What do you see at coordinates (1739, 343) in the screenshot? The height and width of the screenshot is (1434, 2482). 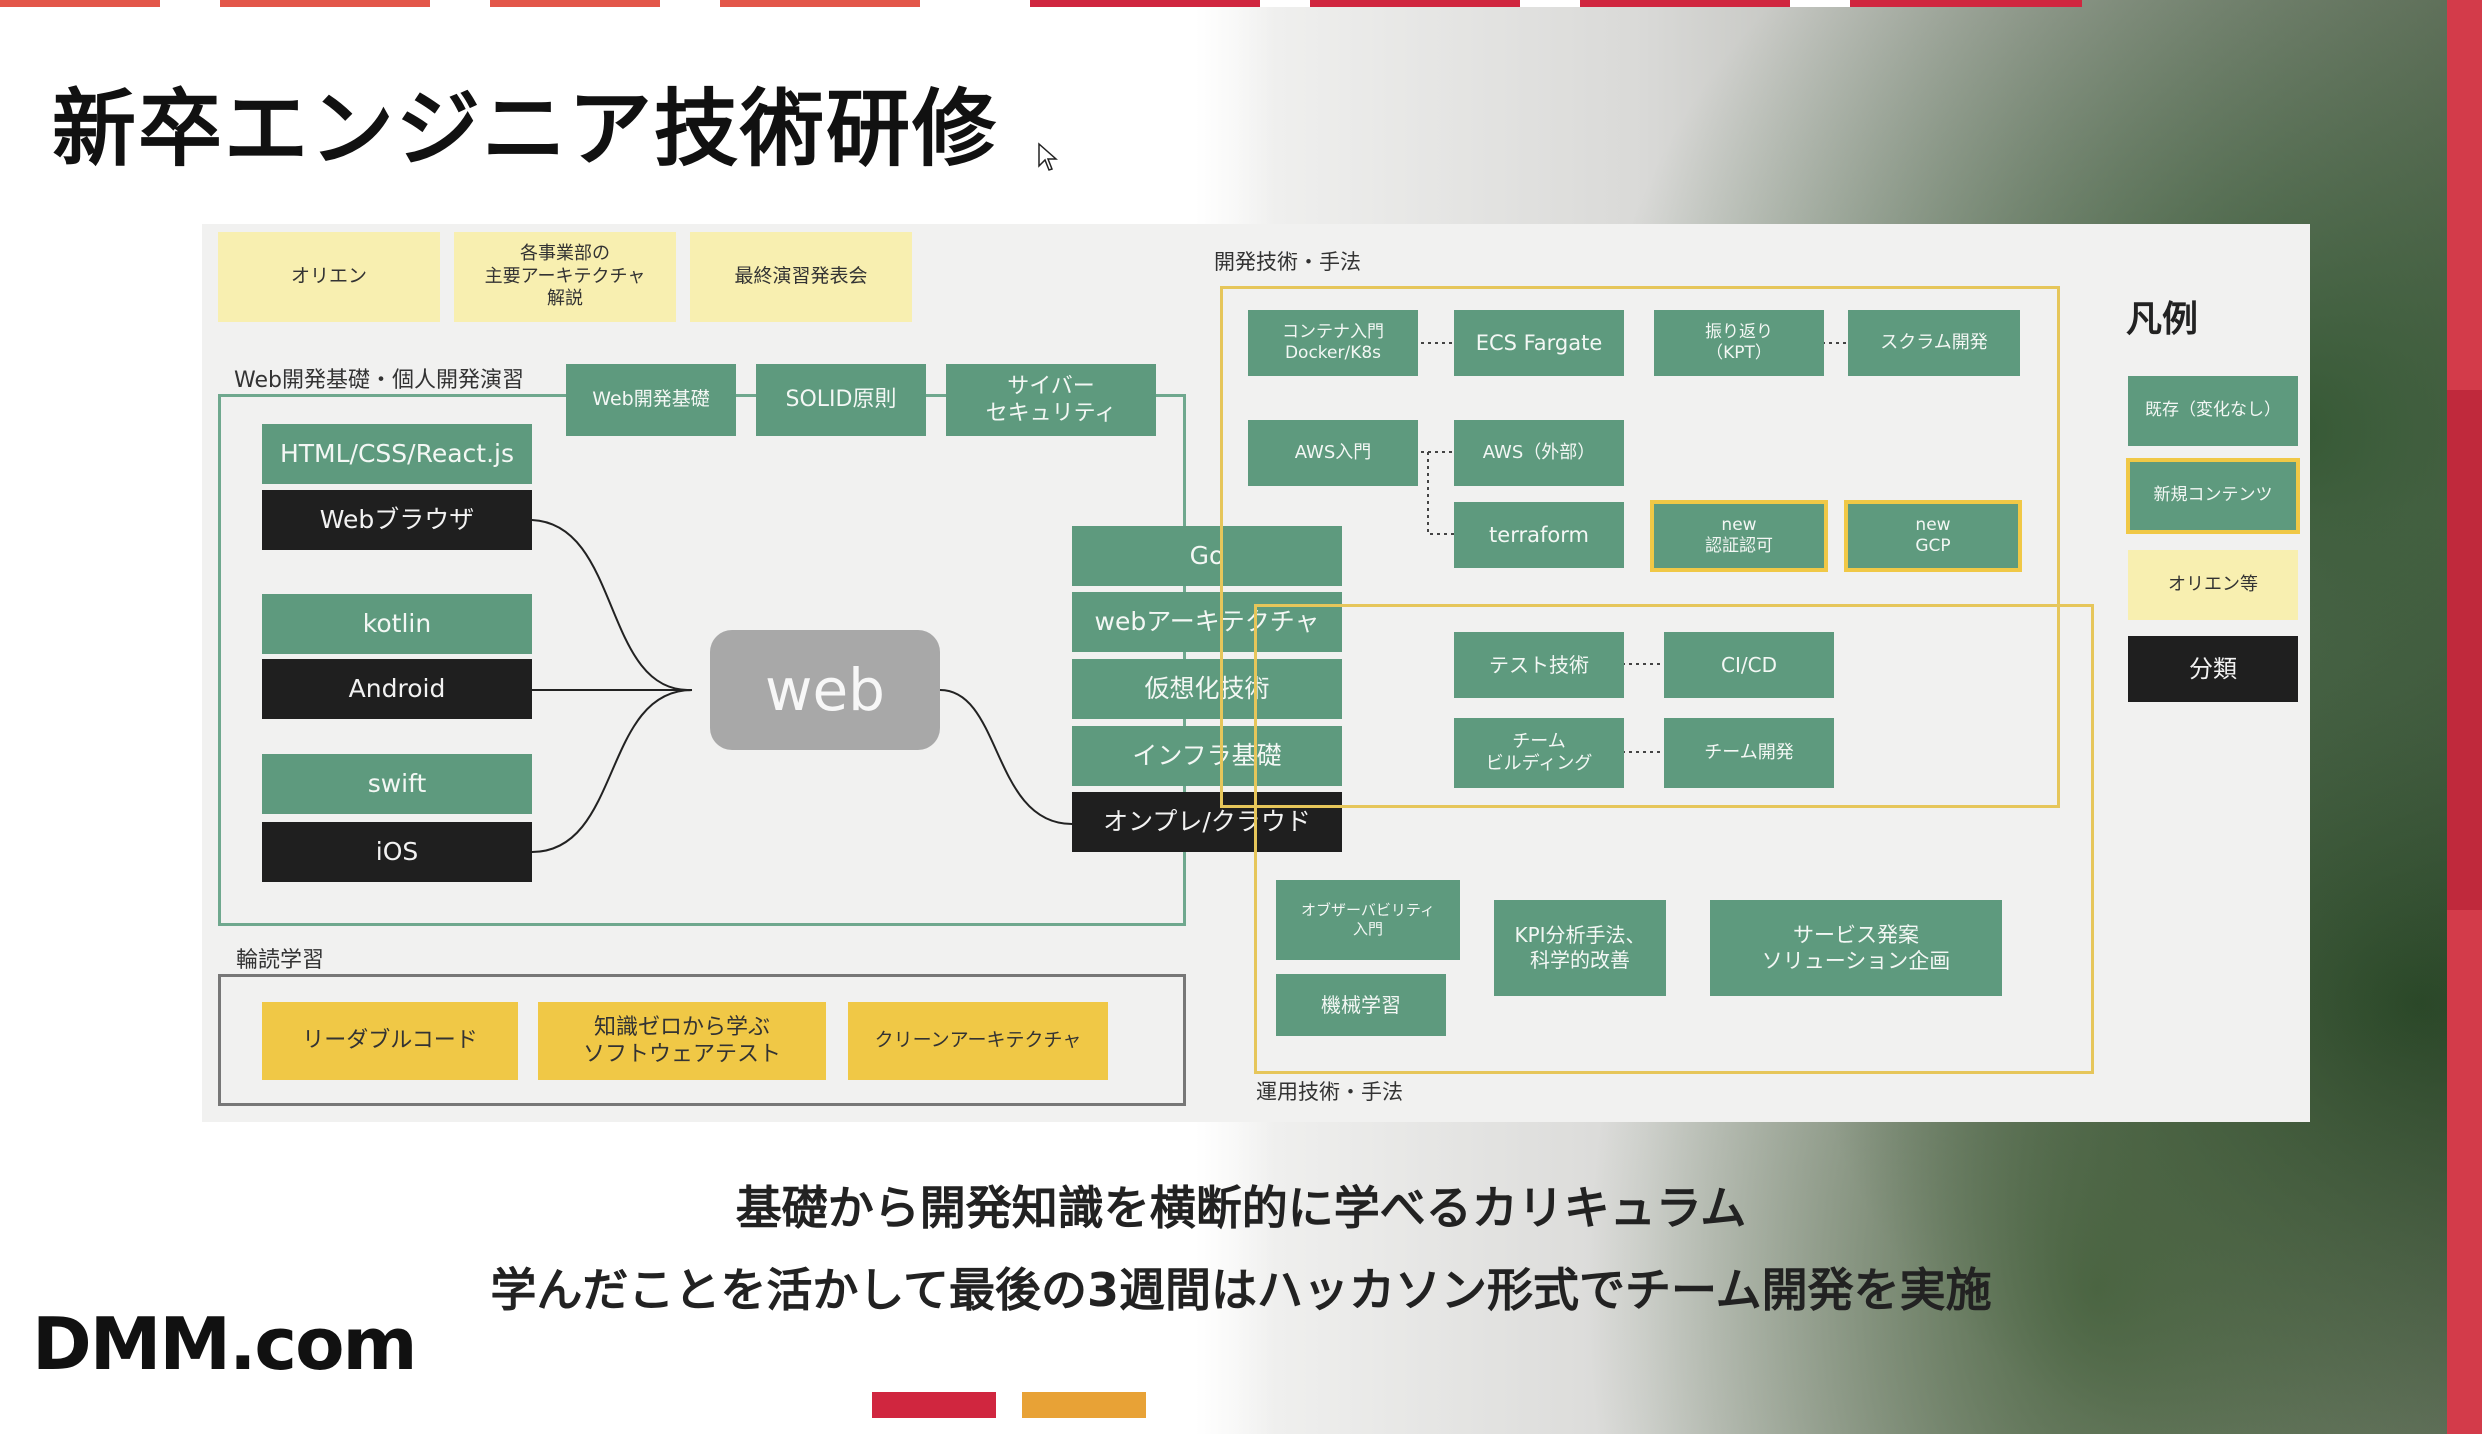 I see `retrospective-box: 振り返り （KPT）` at bounding box center [1739, 343].